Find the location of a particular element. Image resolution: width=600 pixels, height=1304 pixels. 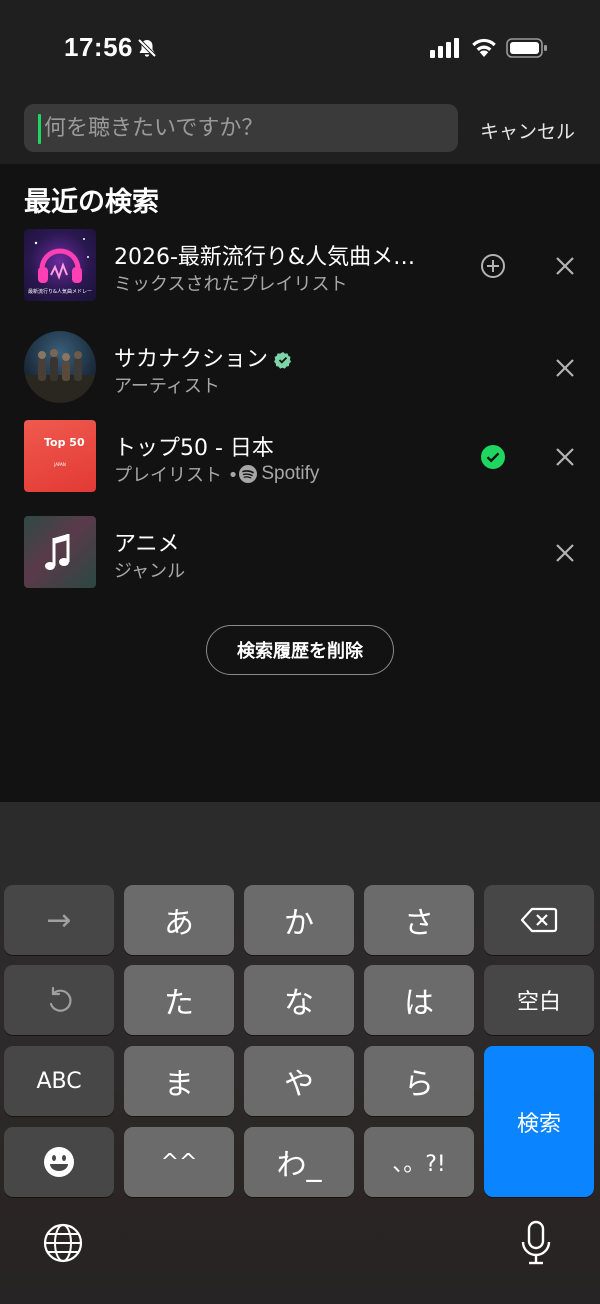

clock: 17:56 is located at coordinates (98, 47).